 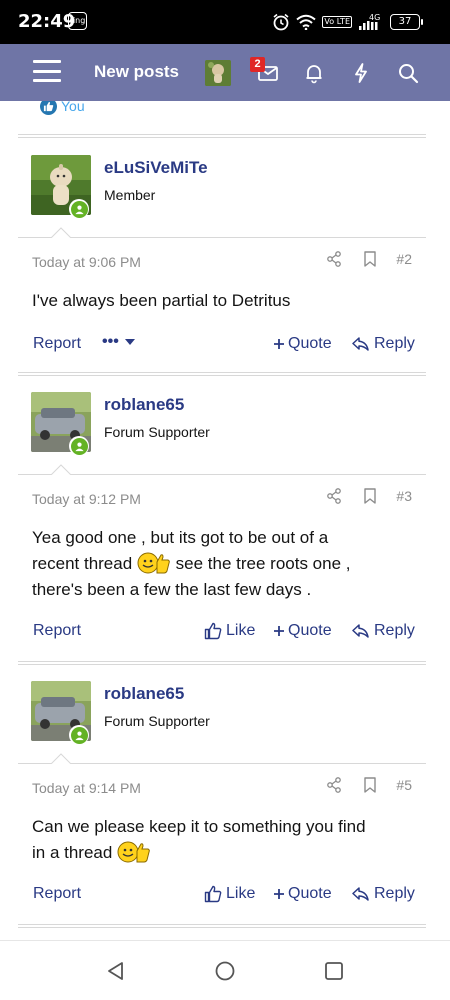 What do you see at coordinates (406, 22) in the screenshot?
I see `battery-icon: 37` at bounding box center [406, 22].